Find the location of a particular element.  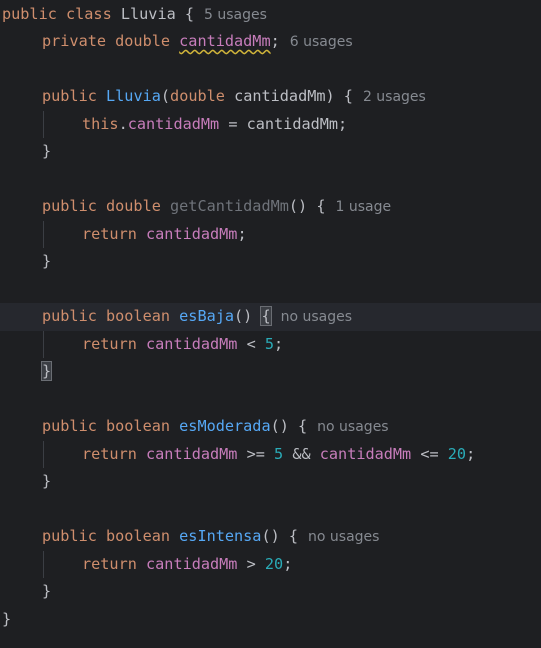

code-token: esModerada is located at coordinates (225, 426).